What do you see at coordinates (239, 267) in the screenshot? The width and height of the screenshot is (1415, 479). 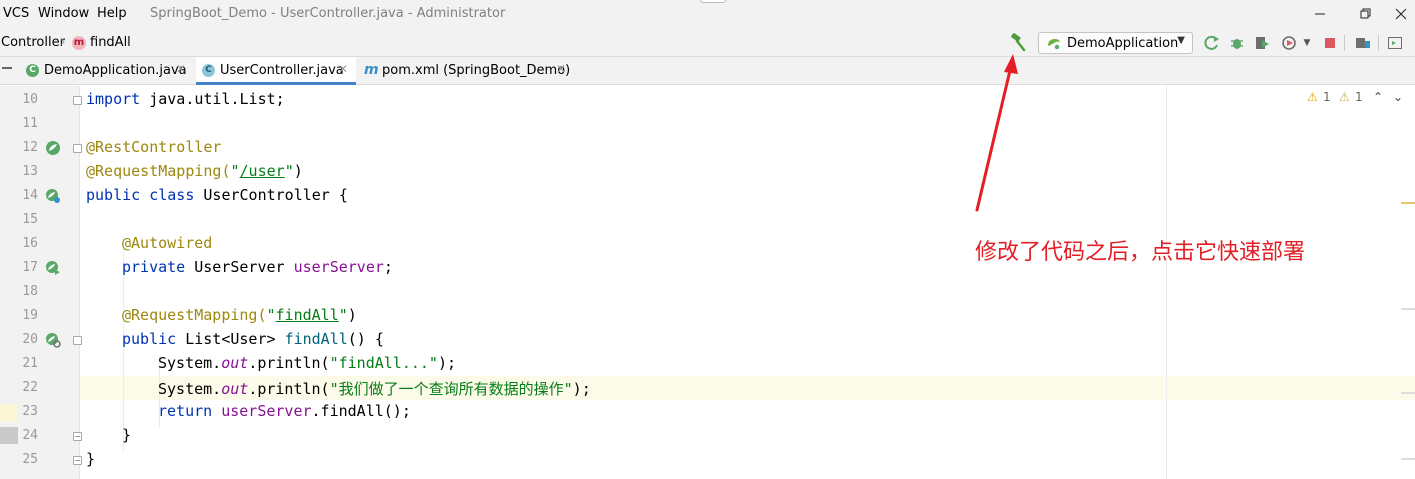 I see `token-text: UserServer` at bounding box center [239, 267].